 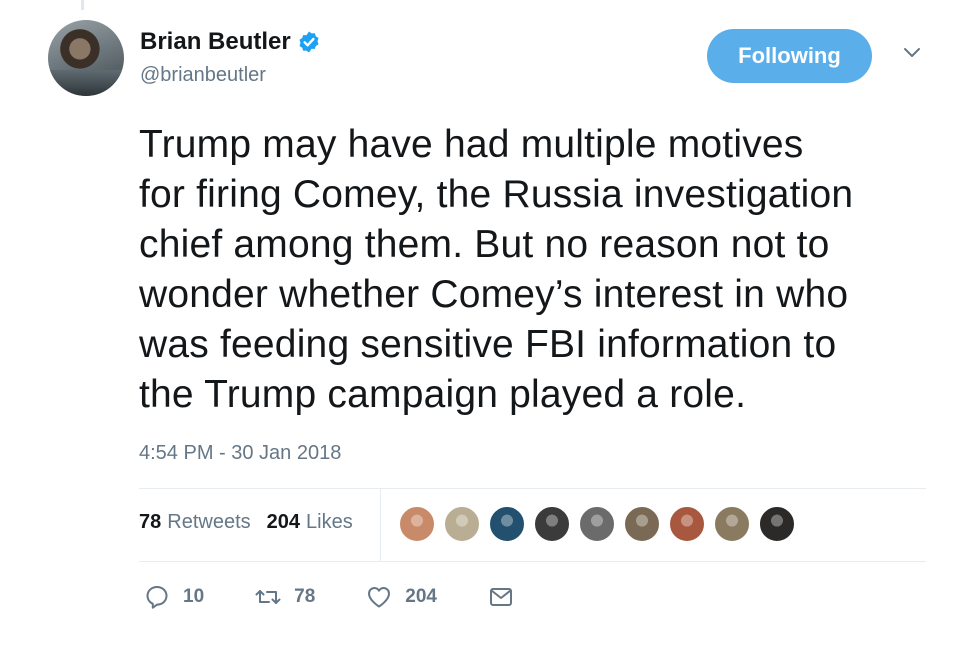 I want to click on thread-connector-line, so click(x=82, y=5).